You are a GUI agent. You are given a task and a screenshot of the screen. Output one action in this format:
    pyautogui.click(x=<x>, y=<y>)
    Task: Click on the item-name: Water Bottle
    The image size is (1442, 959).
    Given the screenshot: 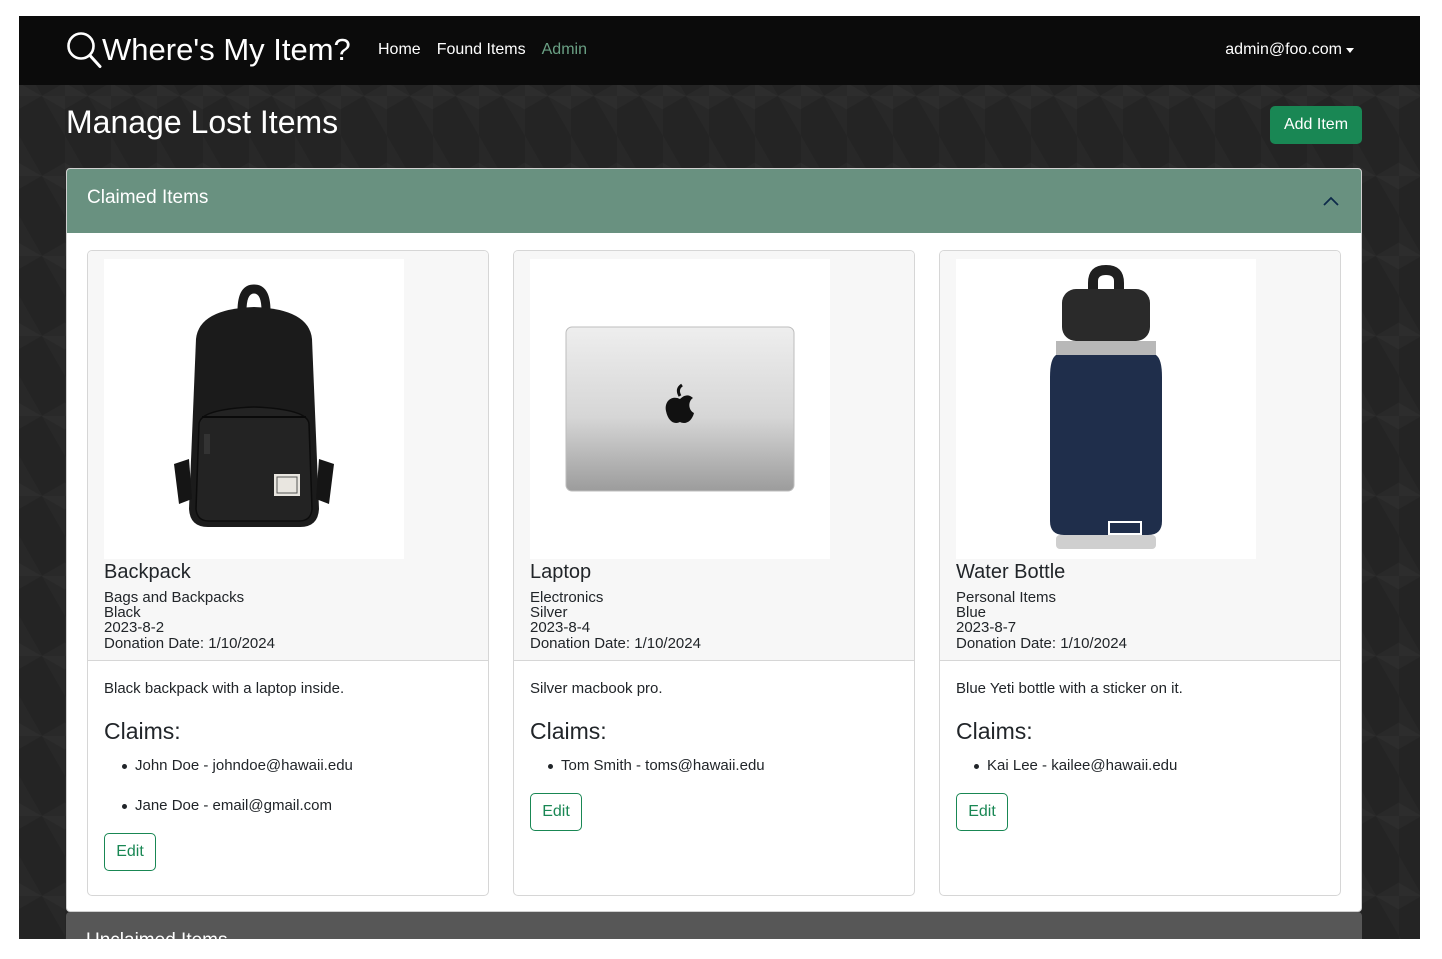 What is the action you would take?
    pyautogui.click(x=1011, y=572)
    